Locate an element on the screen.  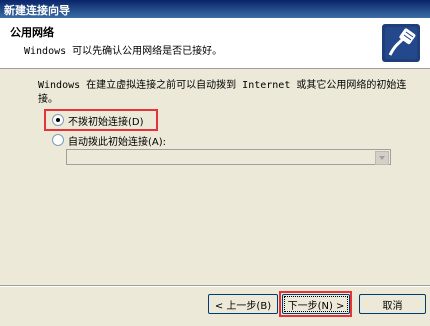
chevron-down-icon is located at coordinates (382, 158).